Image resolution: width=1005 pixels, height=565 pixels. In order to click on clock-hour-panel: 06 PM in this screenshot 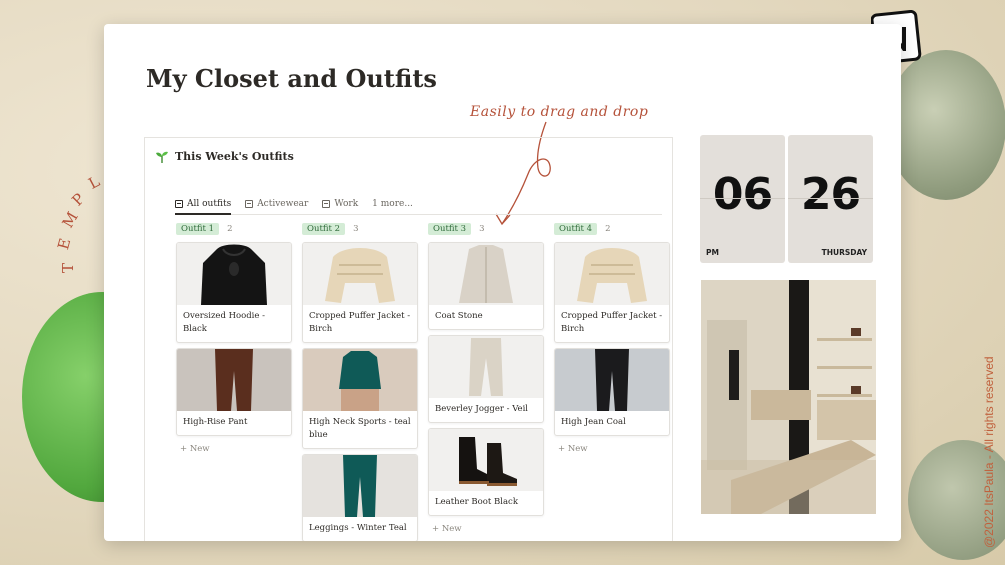, I will do `click(742, 199)`.